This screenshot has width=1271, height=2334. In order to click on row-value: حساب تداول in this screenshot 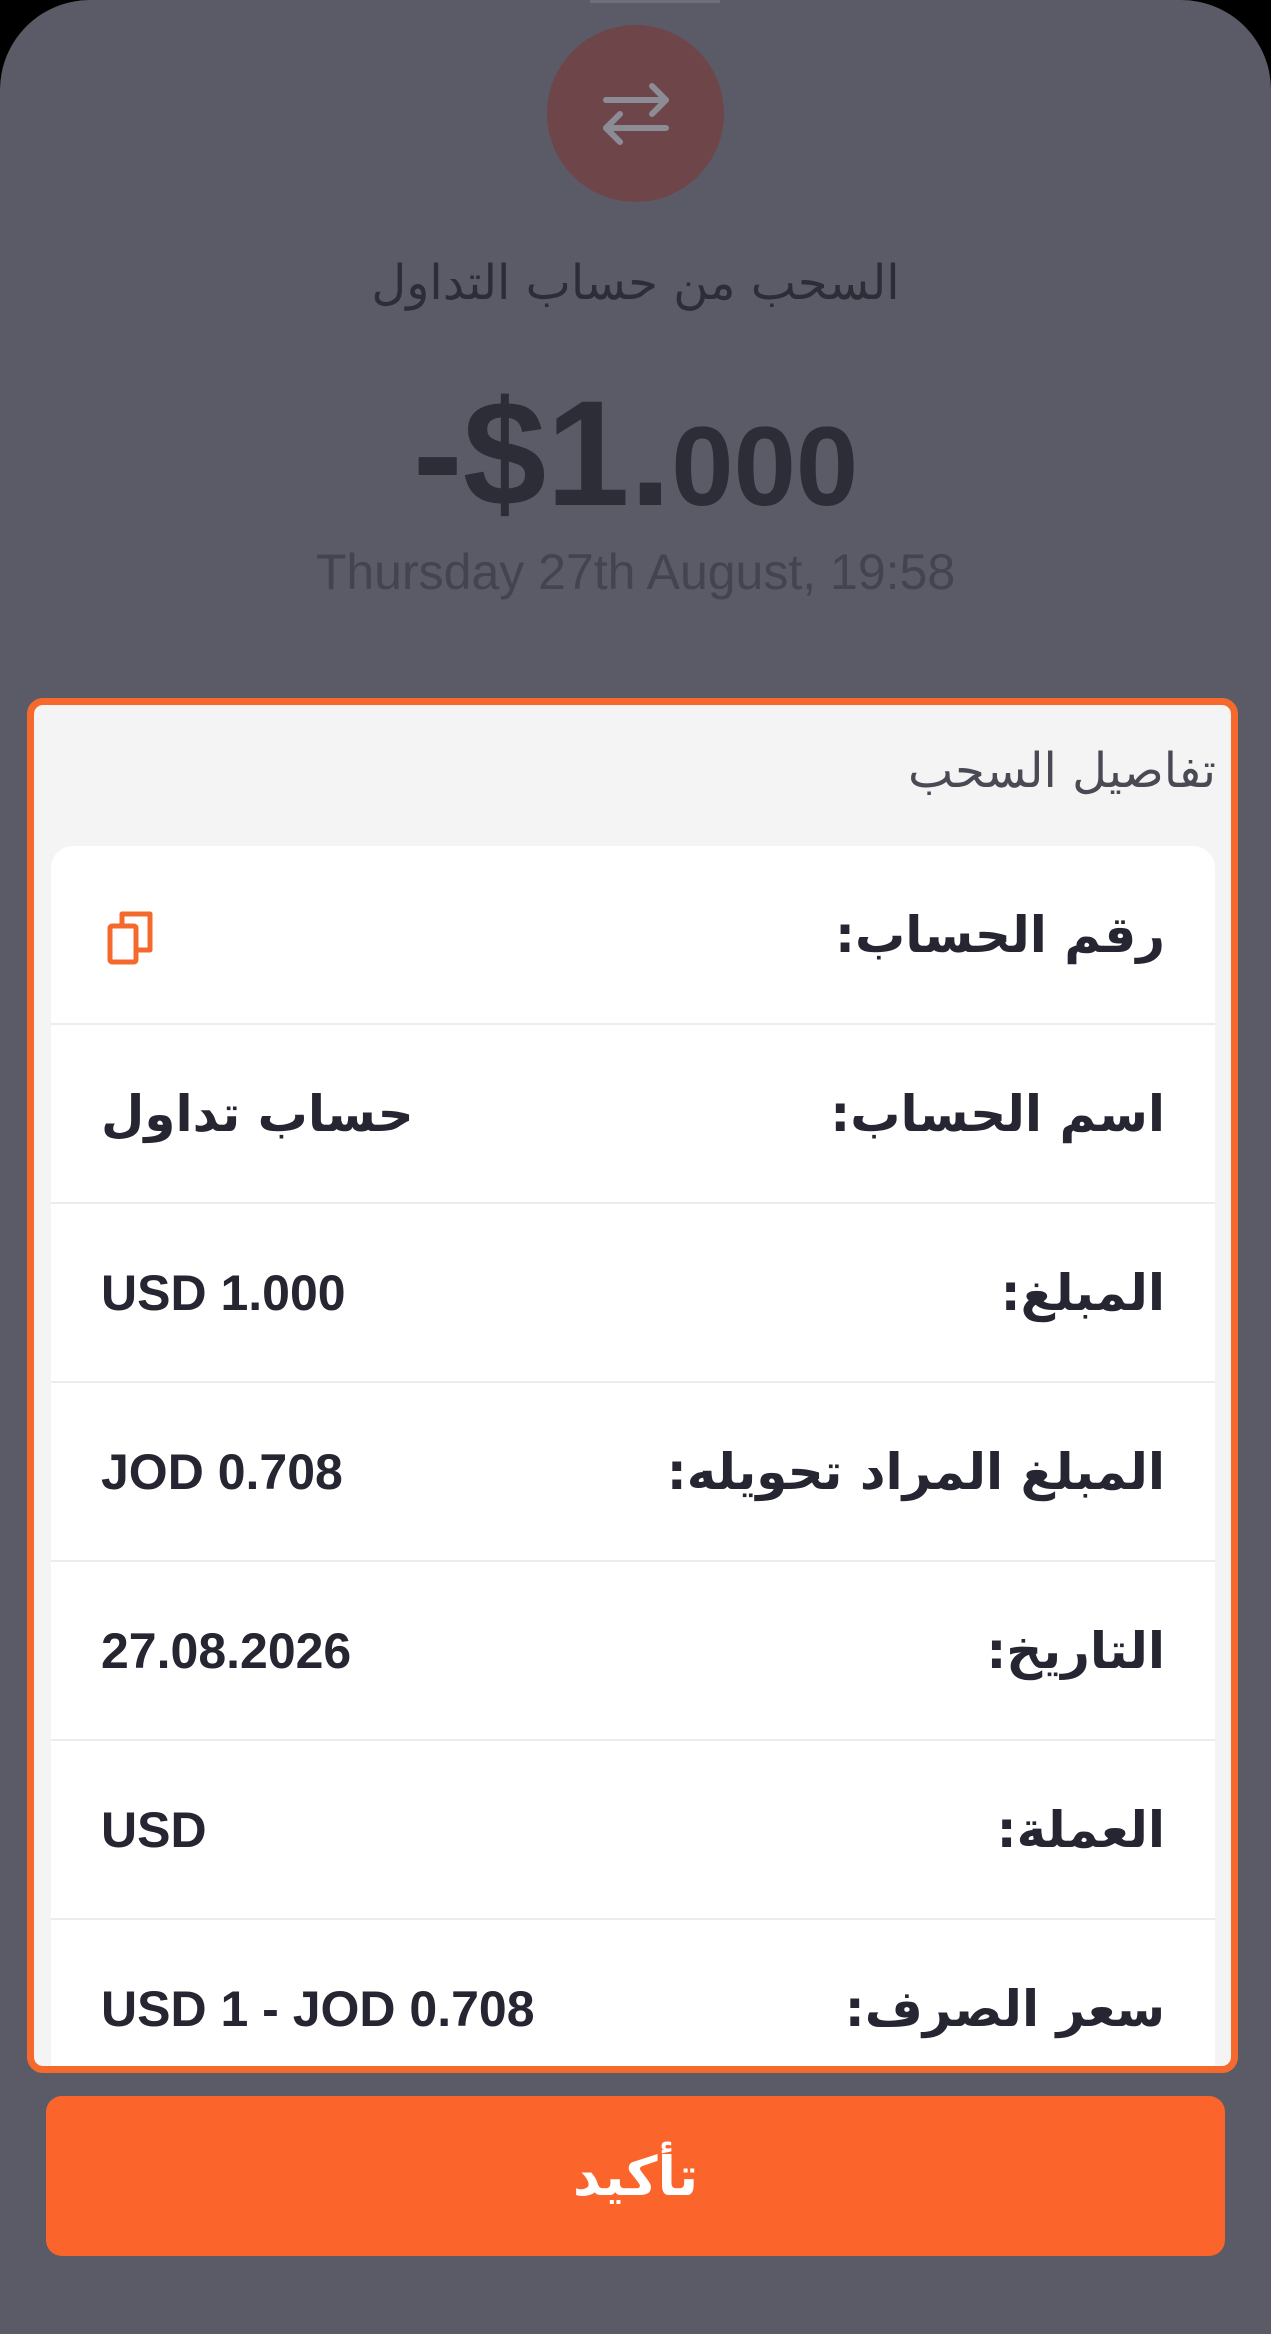, I will do `click(257, 1114)`.